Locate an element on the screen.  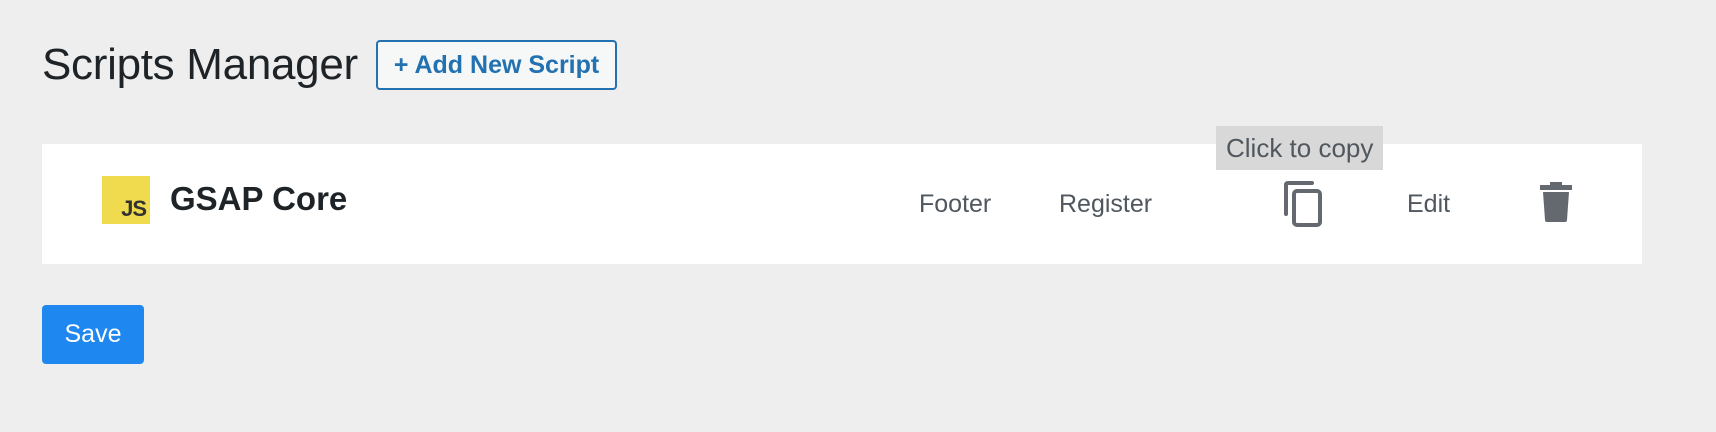
save-button: Save is located at coordinates (93, 334).